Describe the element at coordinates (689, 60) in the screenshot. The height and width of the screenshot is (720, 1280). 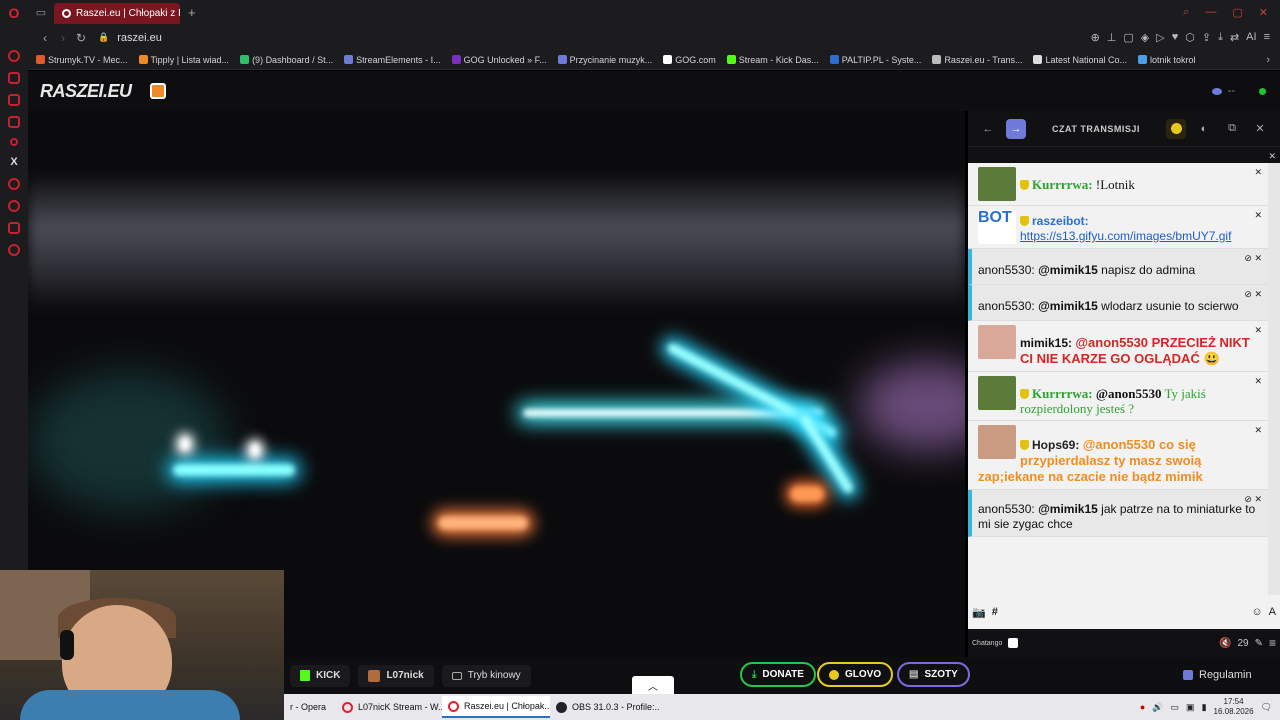
I see `bookmark-item: GOG.com` at that location.